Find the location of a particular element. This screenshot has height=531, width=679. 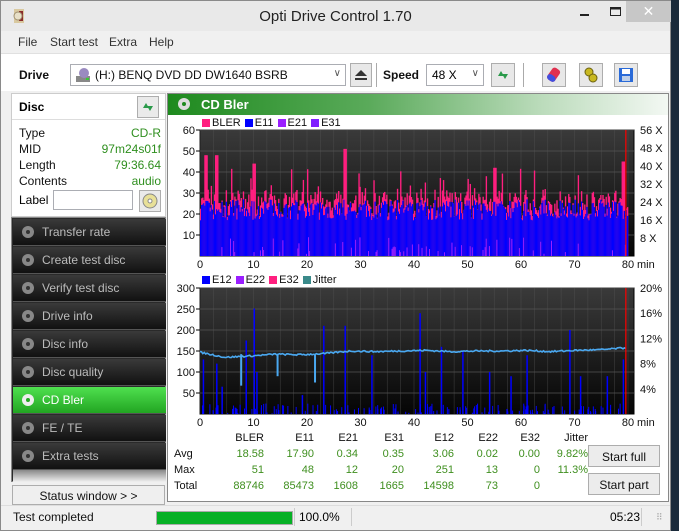

status-window-button: Status window > > is located at coordinates (88, 495).